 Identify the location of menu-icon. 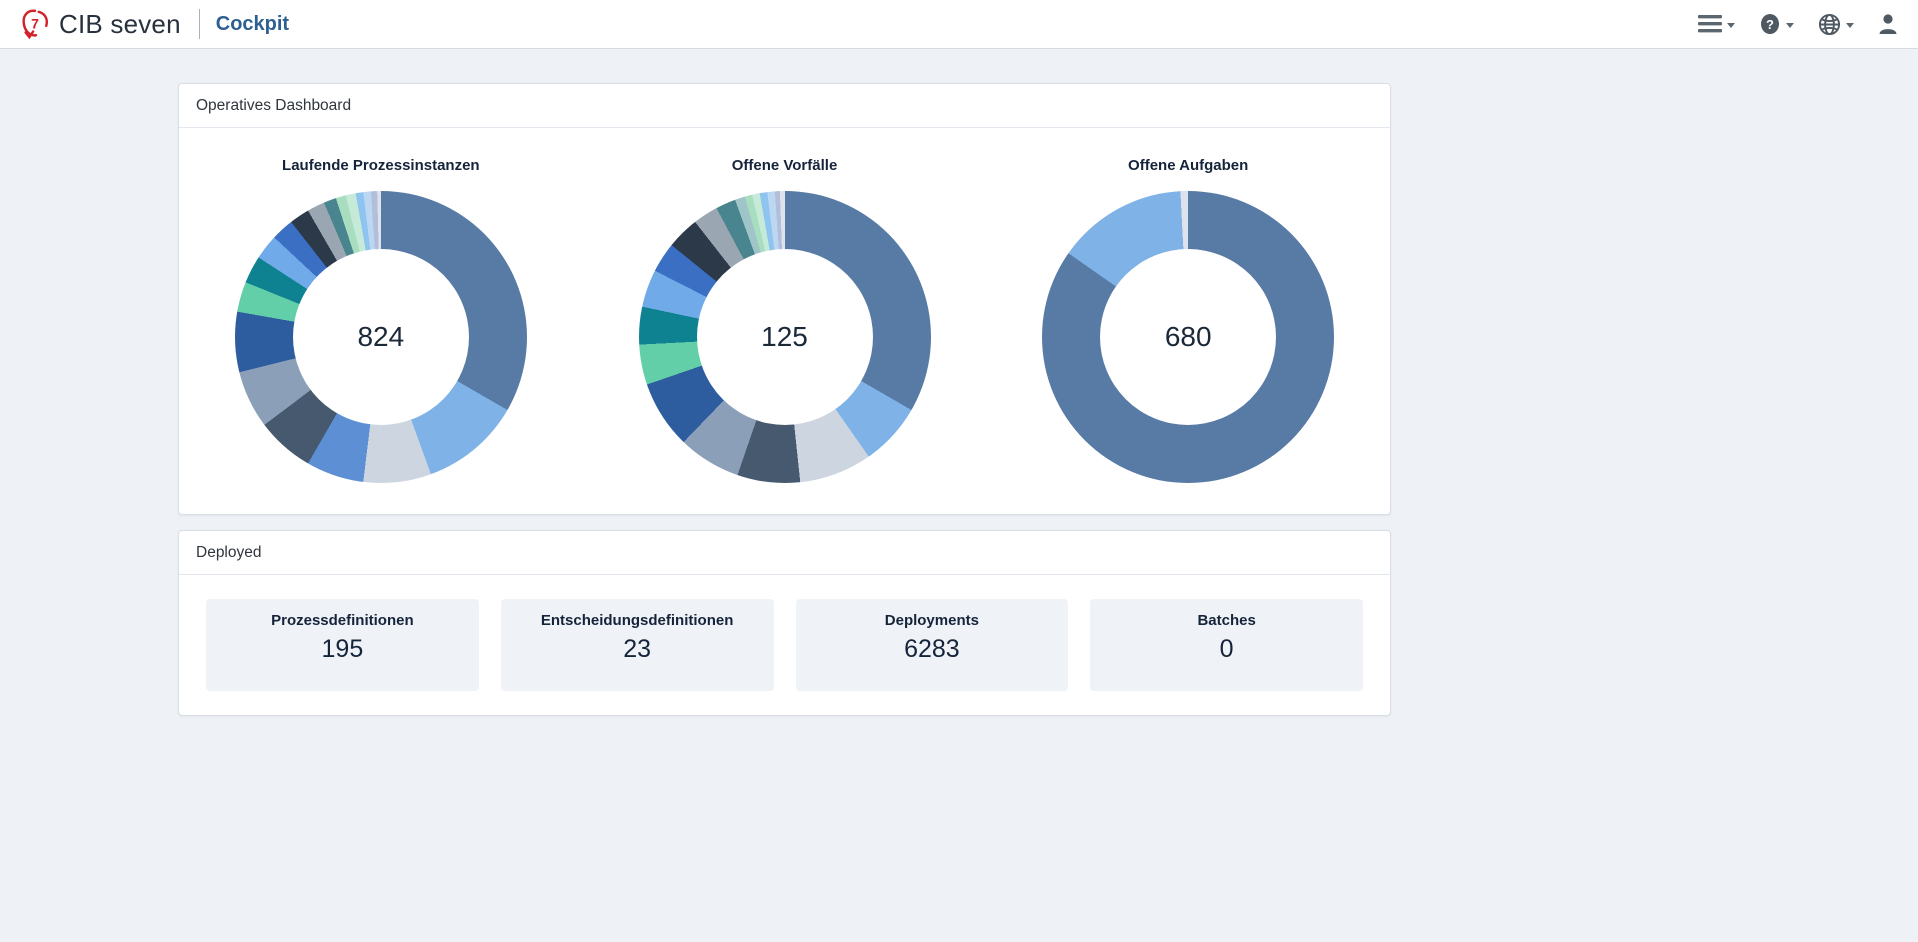
(1710, 24).